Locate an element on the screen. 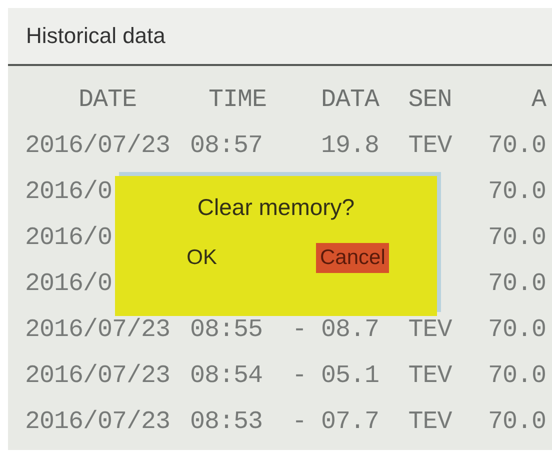 Image resolution: width=552 pixels, height=457 pixels. time-cell-text: 08:55 is located at coordinates (227, 329).